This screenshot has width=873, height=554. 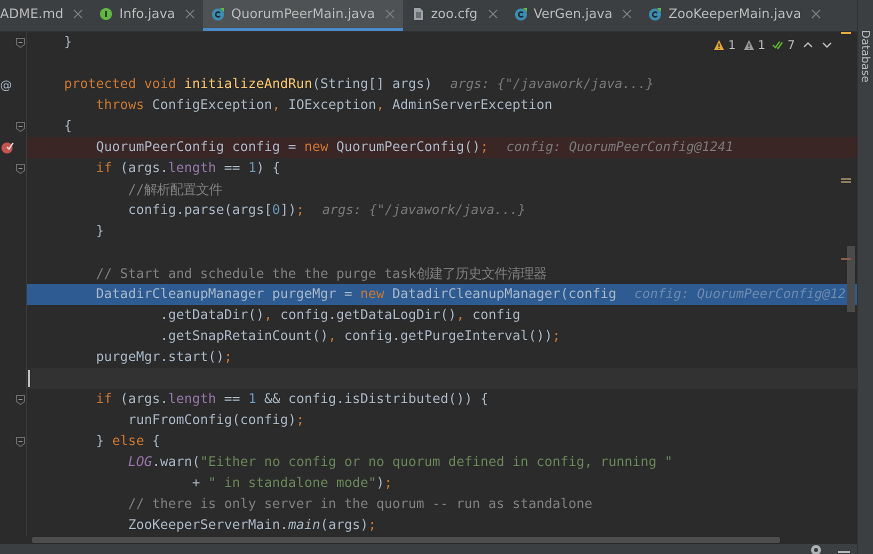 I want to click on editor-tab: ADME.md, so click(x=46, y=15).